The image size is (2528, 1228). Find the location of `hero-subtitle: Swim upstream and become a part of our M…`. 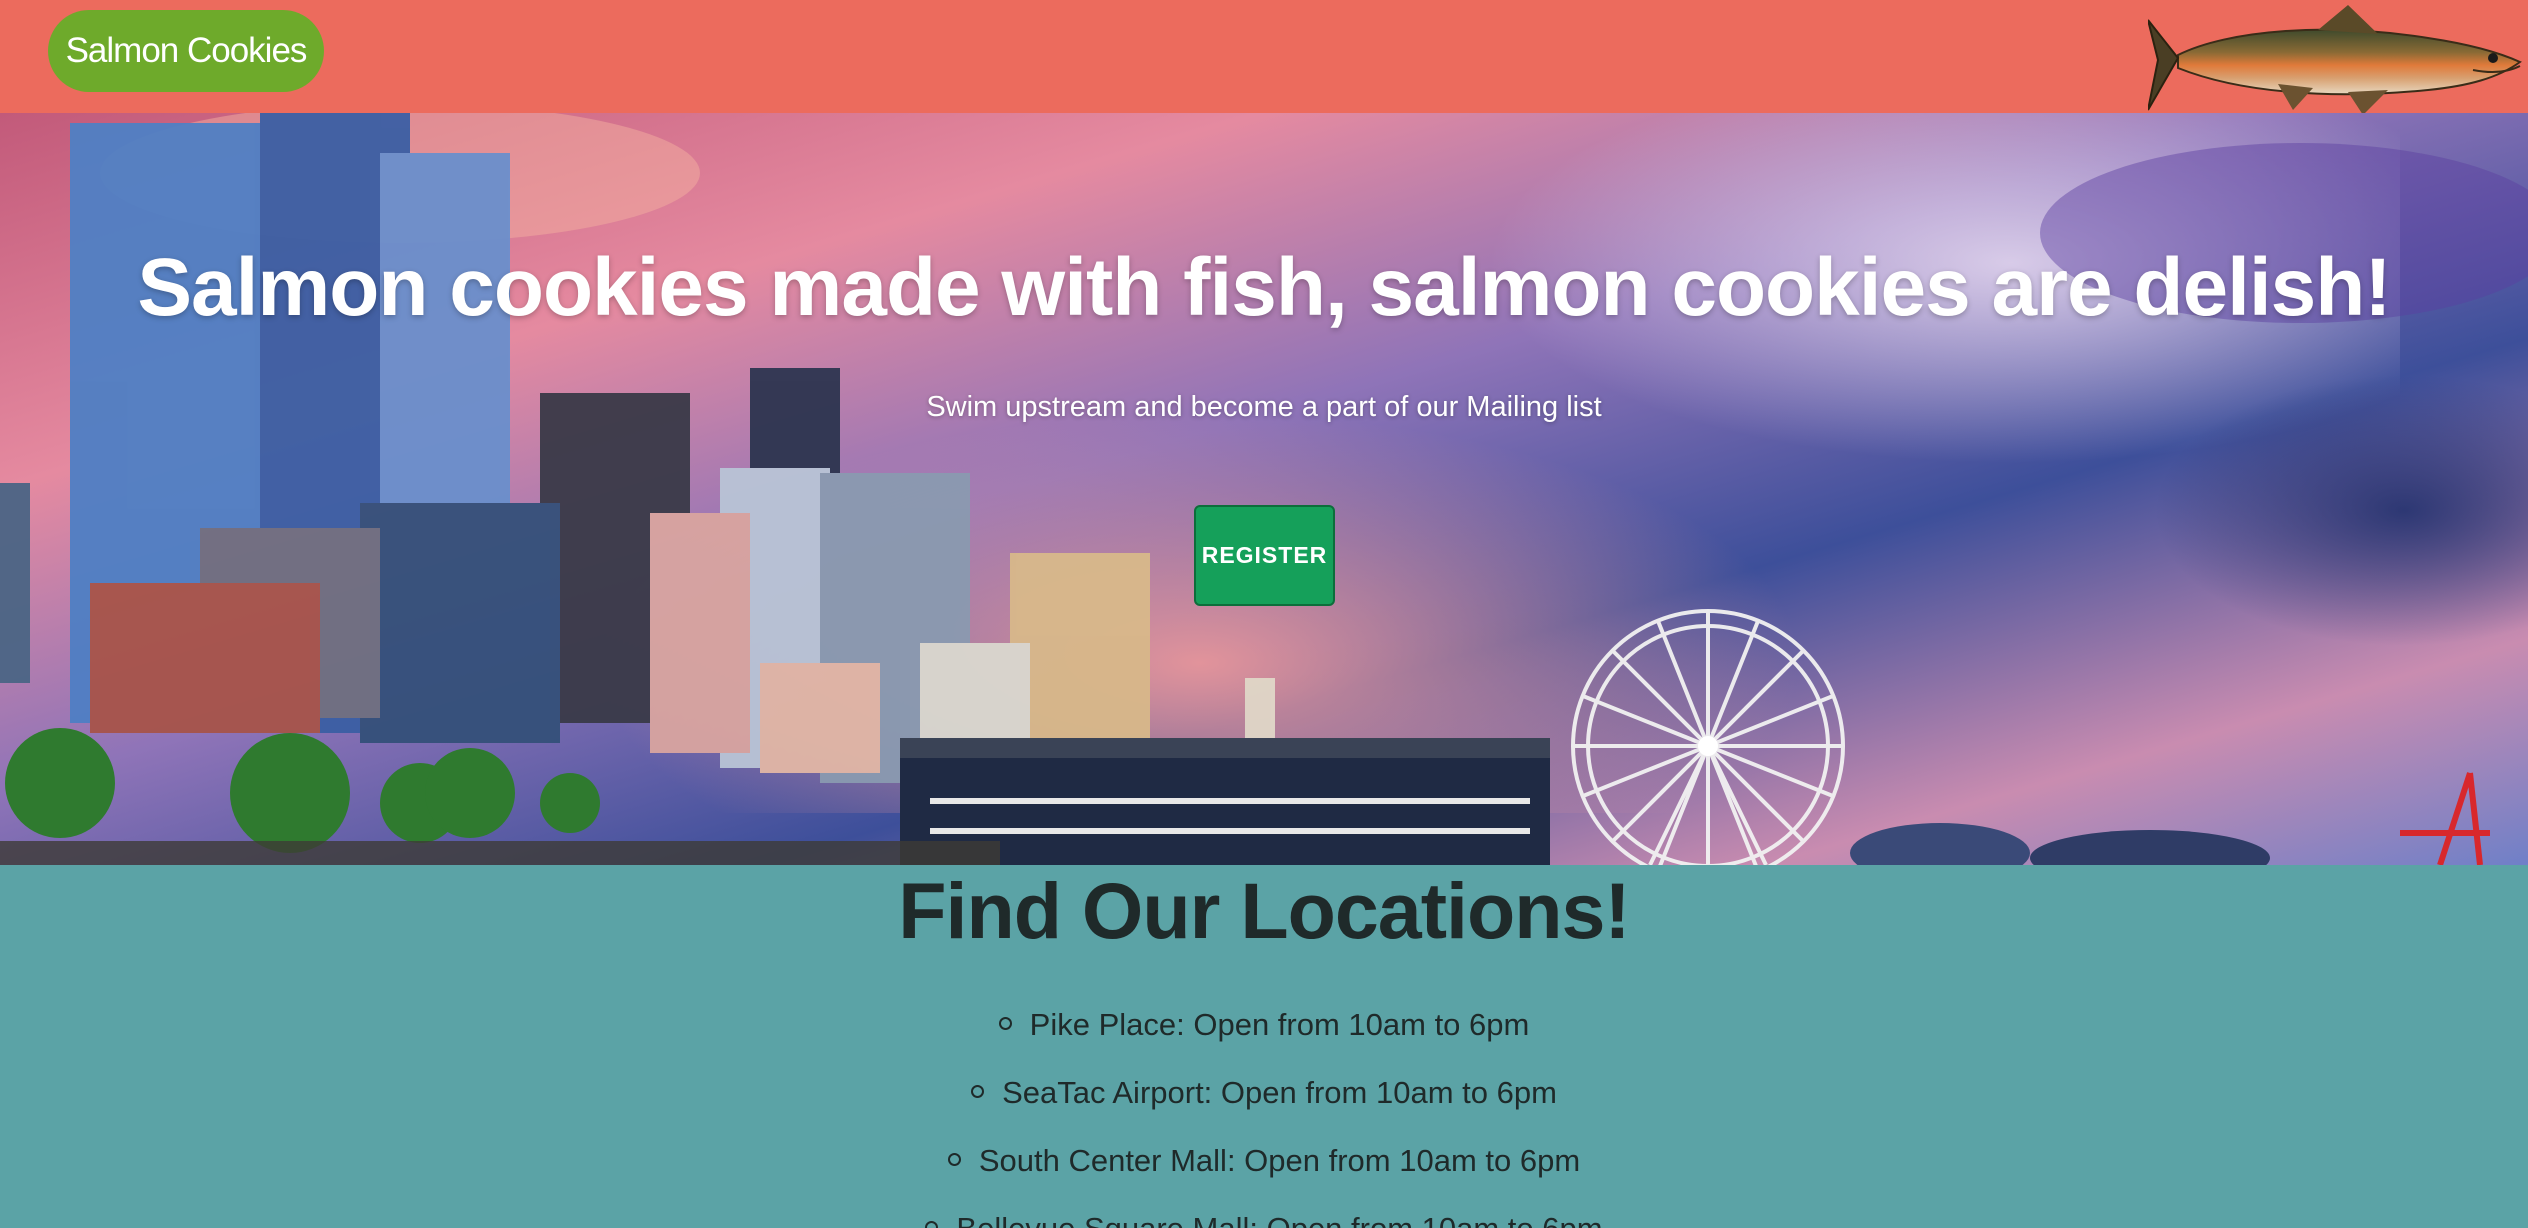

hero-subtitle: Swim upstream and become a part of our M… is located at coordinates (1264, 407).